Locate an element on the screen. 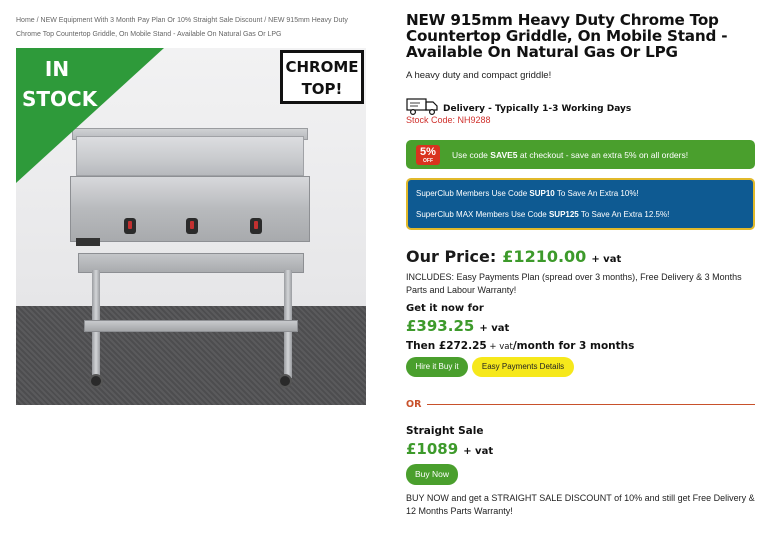 The height and width of the screenshot is (535, 768). or-label: OR is located at coordinates (414, 404).